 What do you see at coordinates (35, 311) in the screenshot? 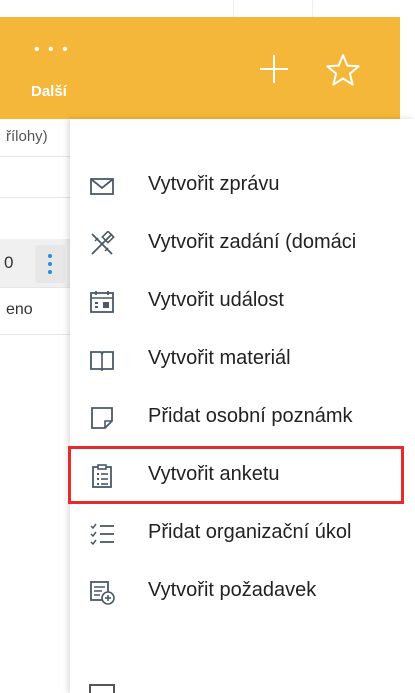
I see `table-row: eno` at bounding box center [35, 311].